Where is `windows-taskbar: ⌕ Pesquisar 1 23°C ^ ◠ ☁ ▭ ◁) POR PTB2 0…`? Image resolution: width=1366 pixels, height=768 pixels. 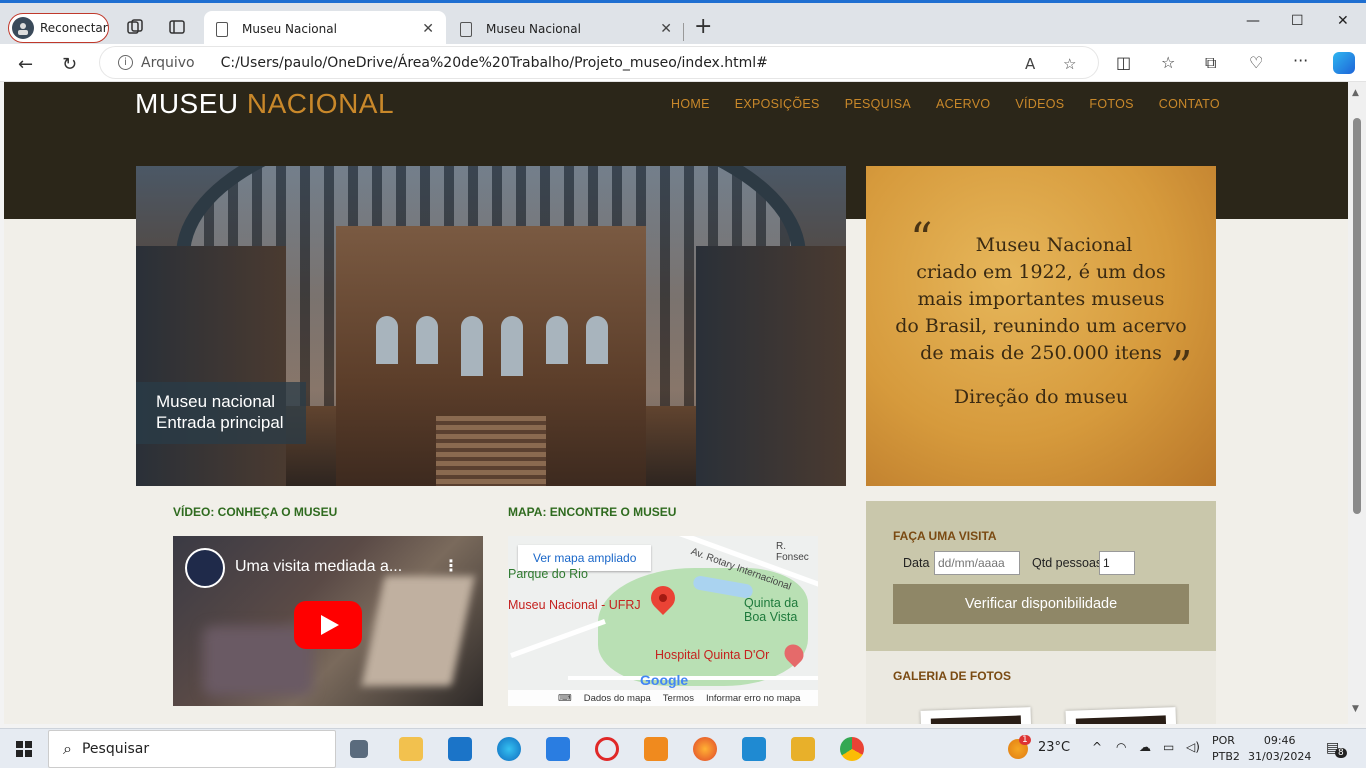 windows-taskbar: ⌕ Pesquisar 1 23°C ^ ◠ ☁ ▭ ◁) POR PTB2 0… is located at coordinates (683, 748).